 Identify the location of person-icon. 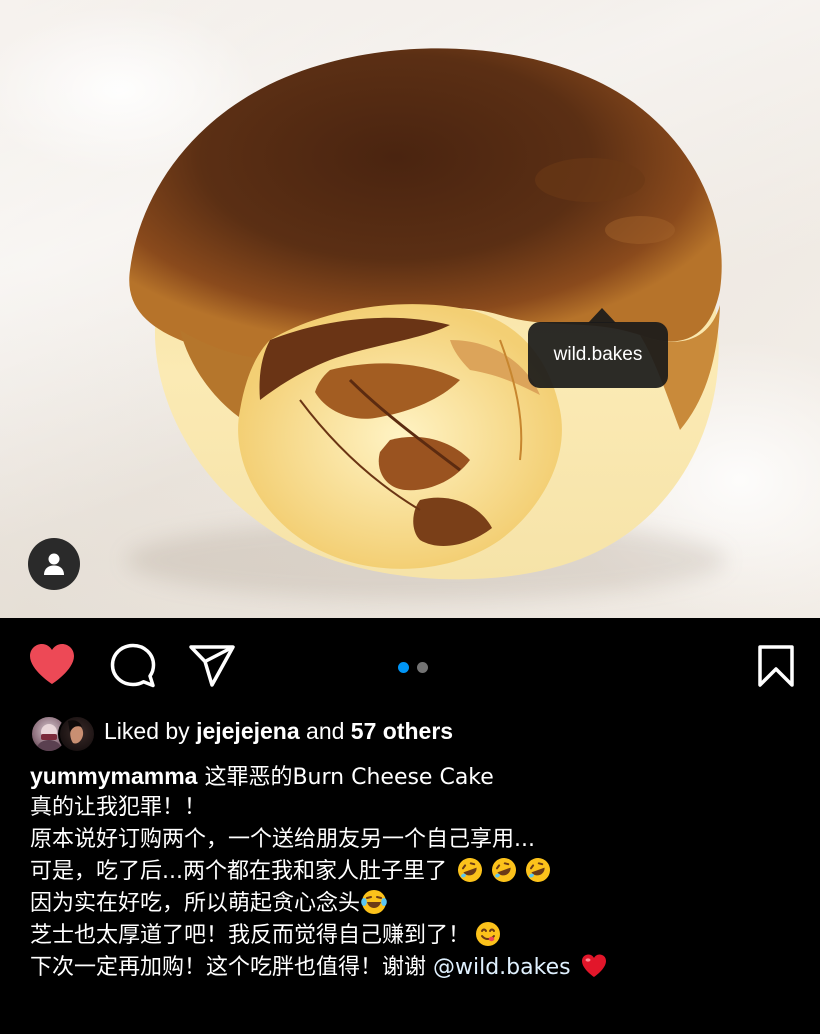
(54, 564).